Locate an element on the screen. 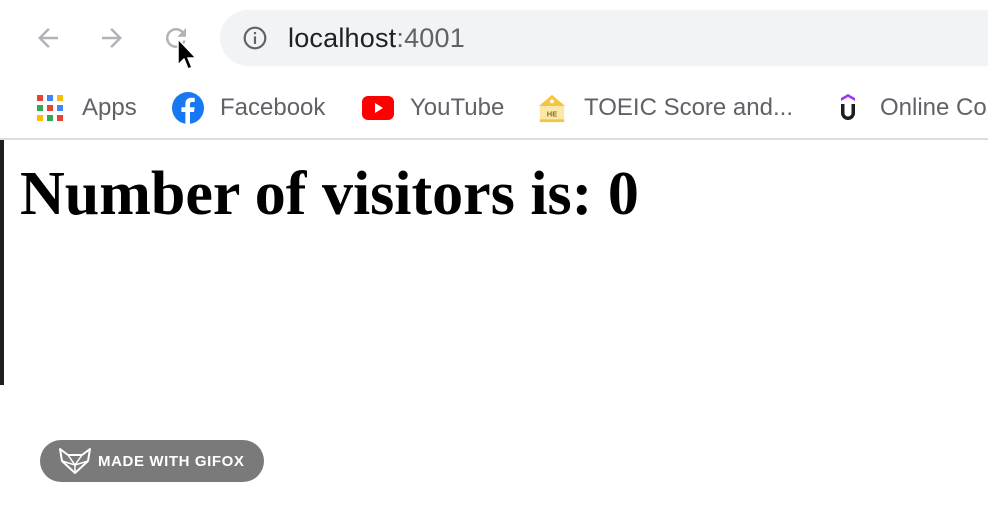 The image size is (988, 522). bookmark-online-courses: Online Co is located at coordinates (909, 108).